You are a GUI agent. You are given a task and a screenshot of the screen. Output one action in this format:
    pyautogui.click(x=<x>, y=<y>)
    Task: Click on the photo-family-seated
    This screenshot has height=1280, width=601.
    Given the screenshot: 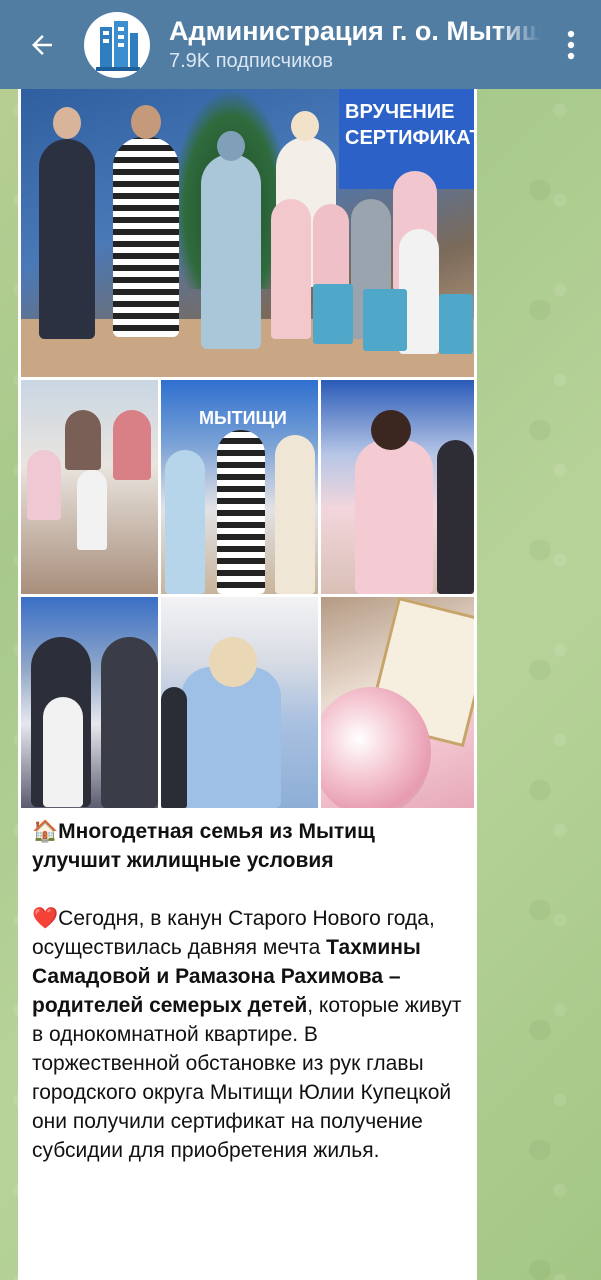 What is the action you would take?
    pyautogui.click(x=89, y=702)
    